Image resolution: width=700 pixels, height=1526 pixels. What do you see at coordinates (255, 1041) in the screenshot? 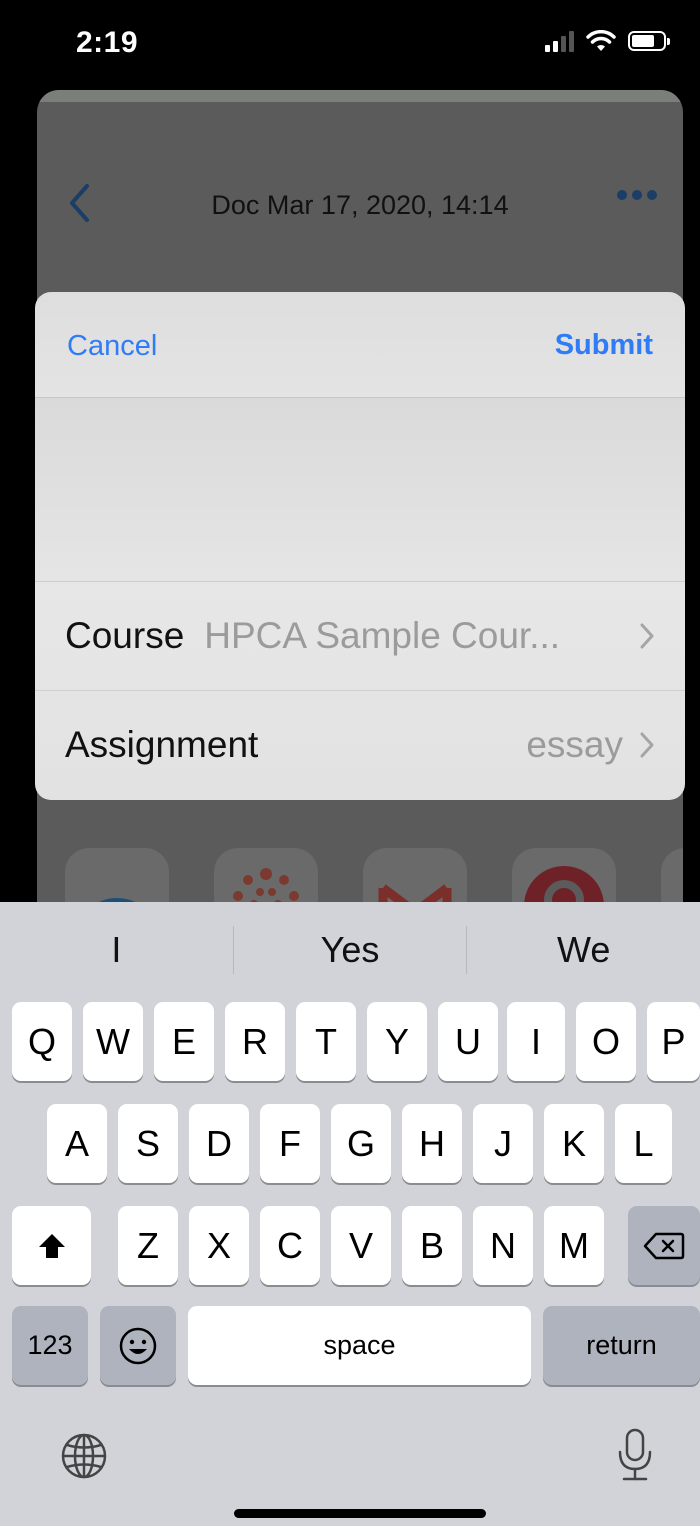
I see `key-r: R` at bounding box center [255, 1041].